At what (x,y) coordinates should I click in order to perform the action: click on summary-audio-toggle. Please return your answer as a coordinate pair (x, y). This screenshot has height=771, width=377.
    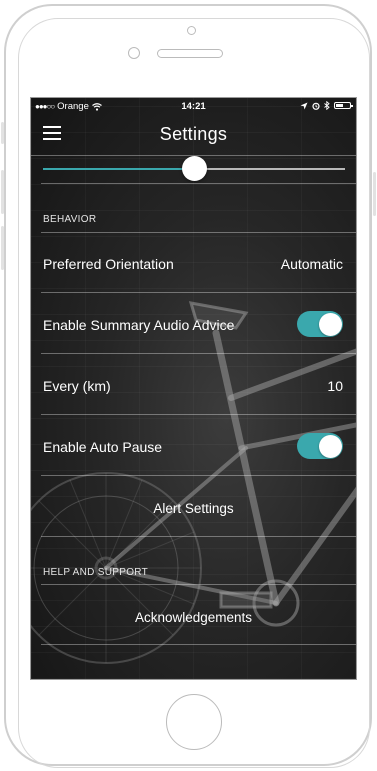
    Looking at the image, I should click on (320, 324).